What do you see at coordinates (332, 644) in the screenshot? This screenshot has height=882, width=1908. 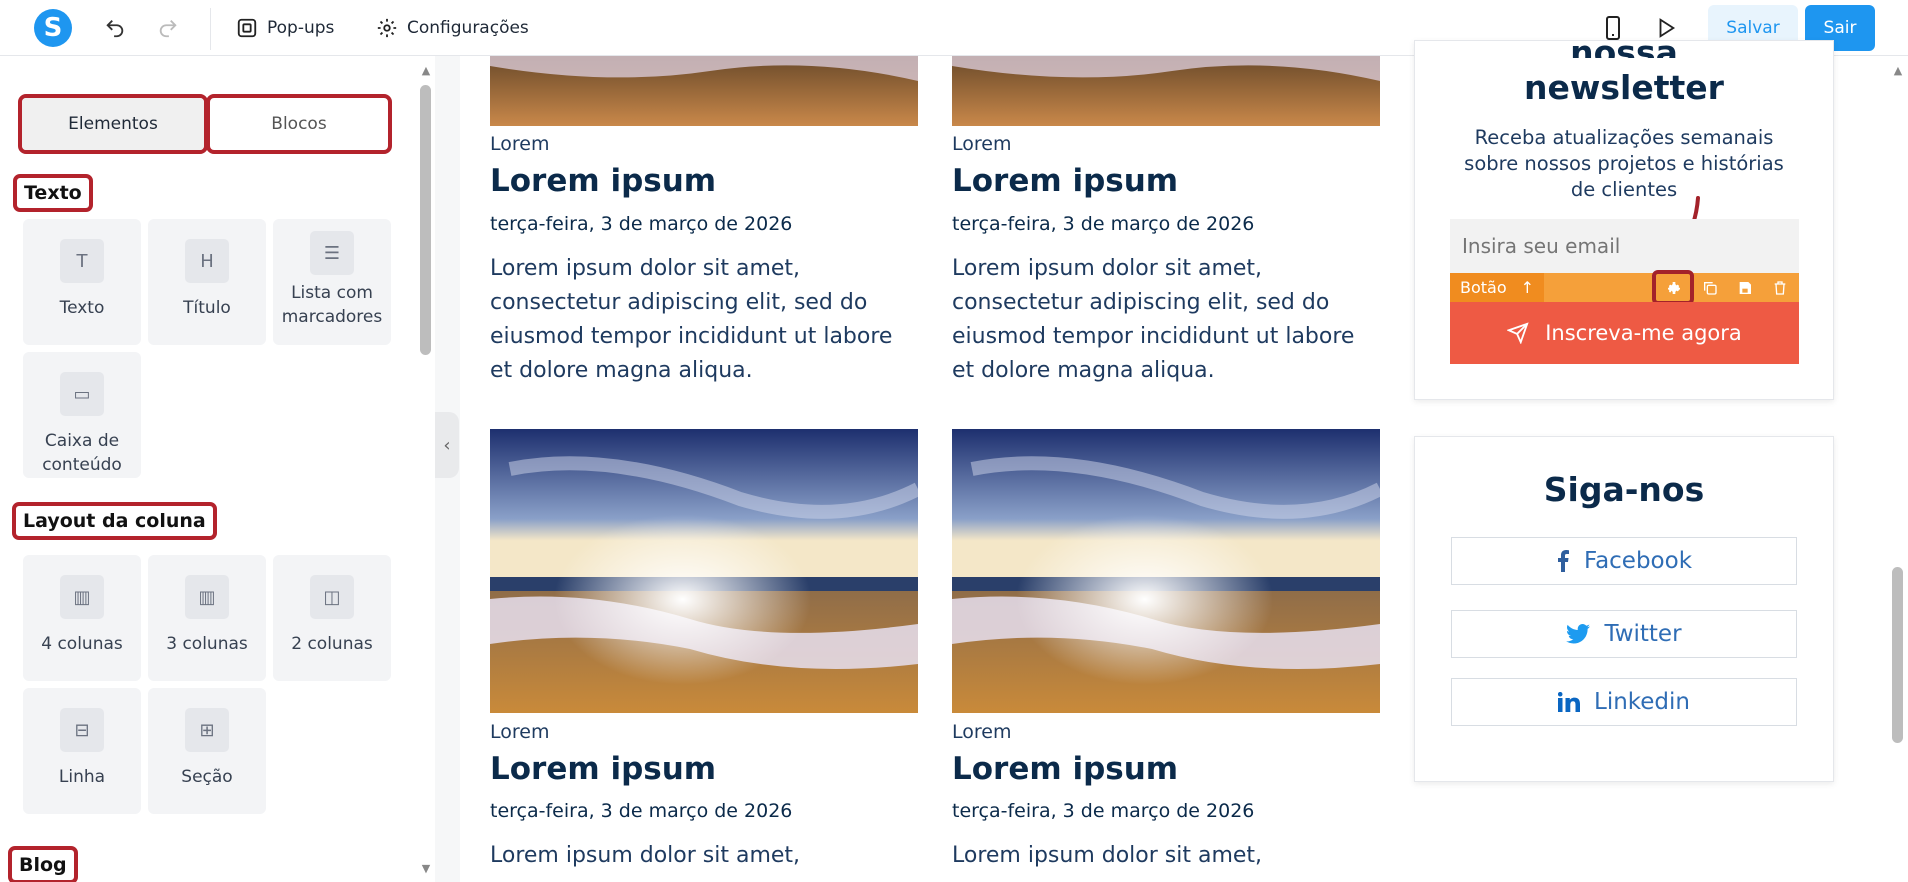 I see `element-label: 2 colunas` at bounding box center [332, 644].